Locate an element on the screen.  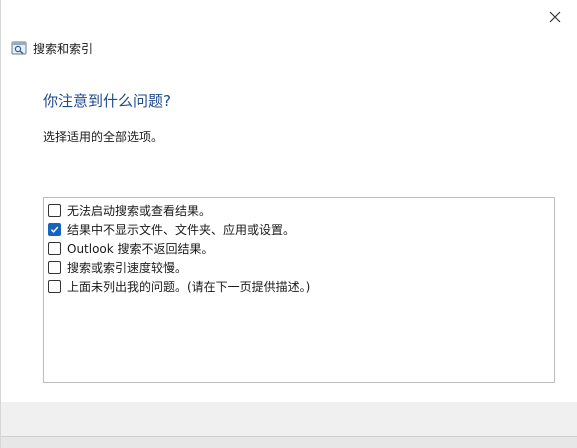
search-index-icon is located at coordinates (19, 48).